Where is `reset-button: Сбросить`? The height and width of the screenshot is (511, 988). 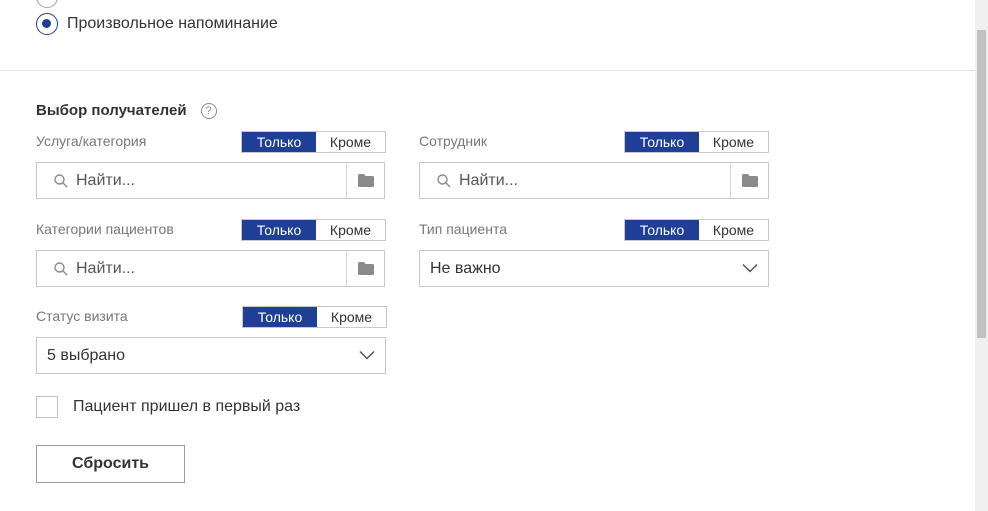 reset-button: Сбросить is located at coordinates (110, 464).